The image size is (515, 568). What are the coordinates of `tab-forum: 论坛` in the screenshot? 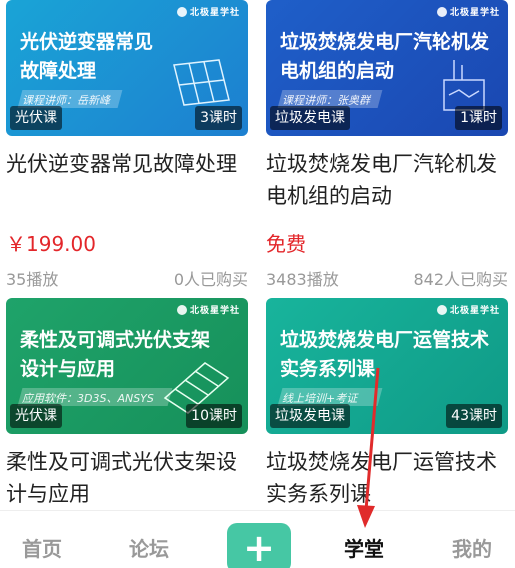 It's located at (149, 547).